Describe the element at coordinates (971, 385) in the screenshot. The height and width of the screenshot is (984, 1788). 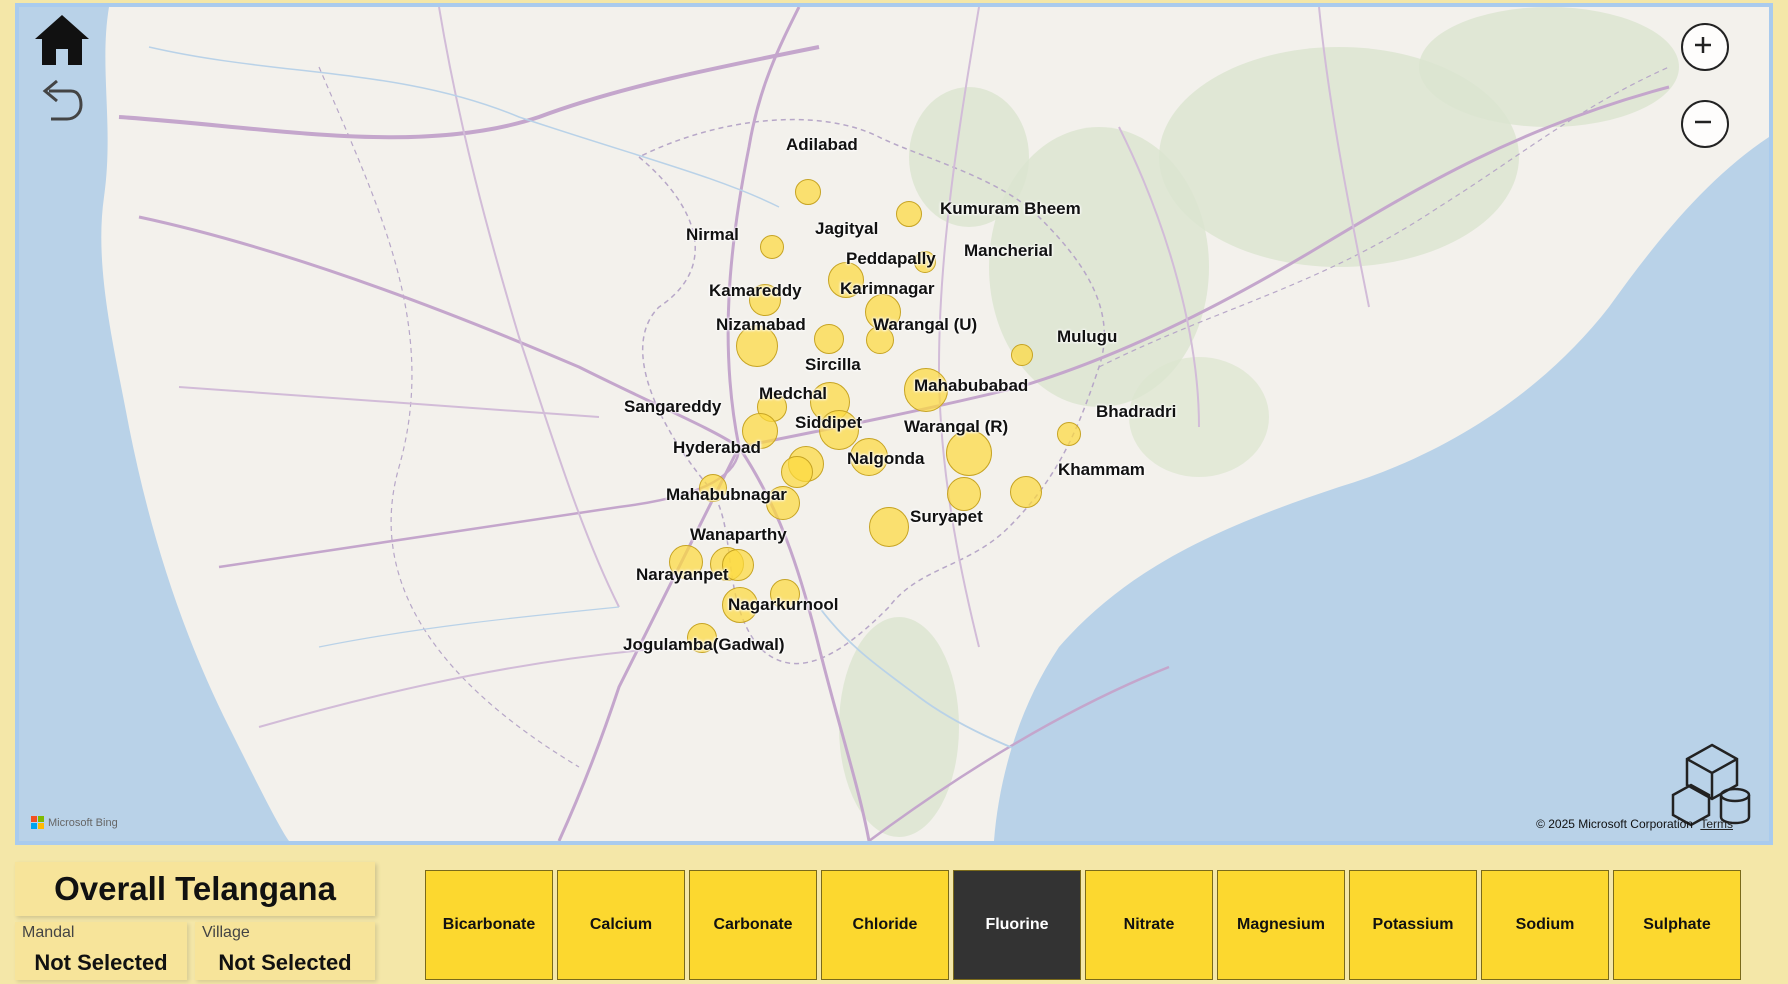
I see `district-label: Mahabubabad` at that location.